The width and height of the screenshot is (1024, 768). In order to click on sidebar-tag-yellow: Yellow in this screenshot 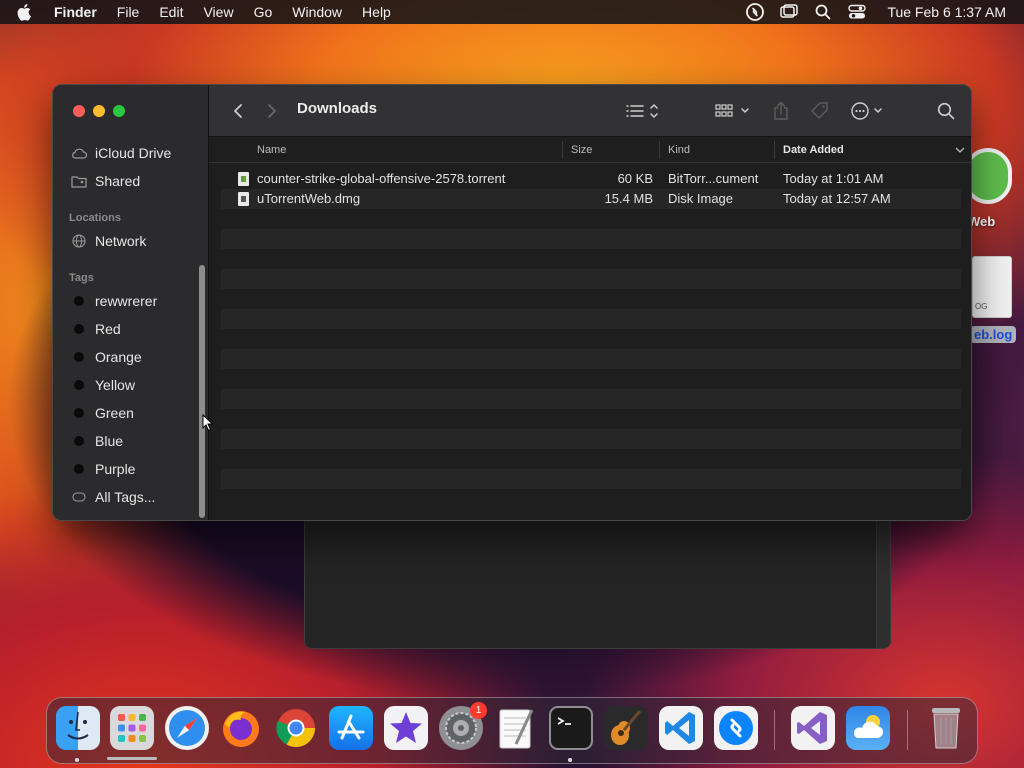, I will do `click(103, 385)`.